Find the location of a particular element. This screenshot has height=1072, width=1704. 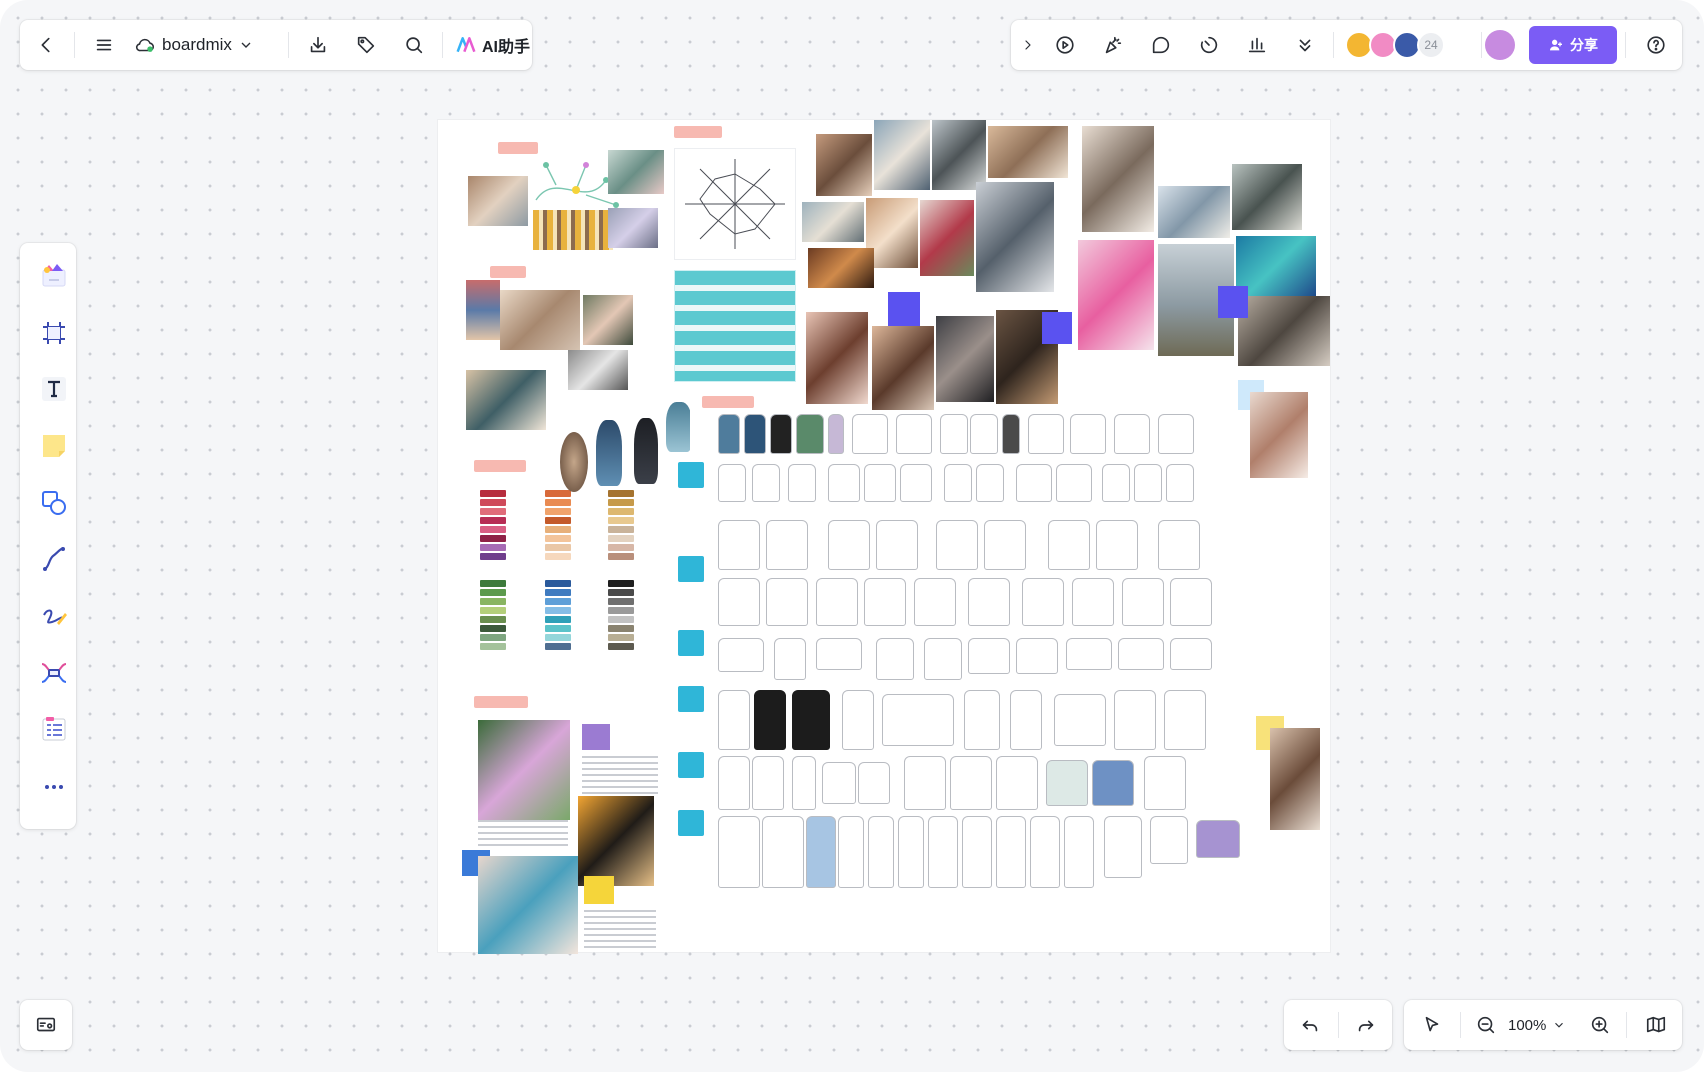

pen-tool is located at coordinates (54, 616).